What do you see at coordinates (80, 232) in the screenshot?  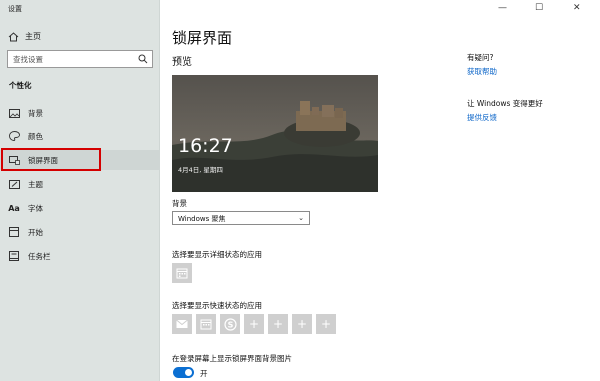 I see `sidebar-item-start: 开始` at bounding box center [80, 232].